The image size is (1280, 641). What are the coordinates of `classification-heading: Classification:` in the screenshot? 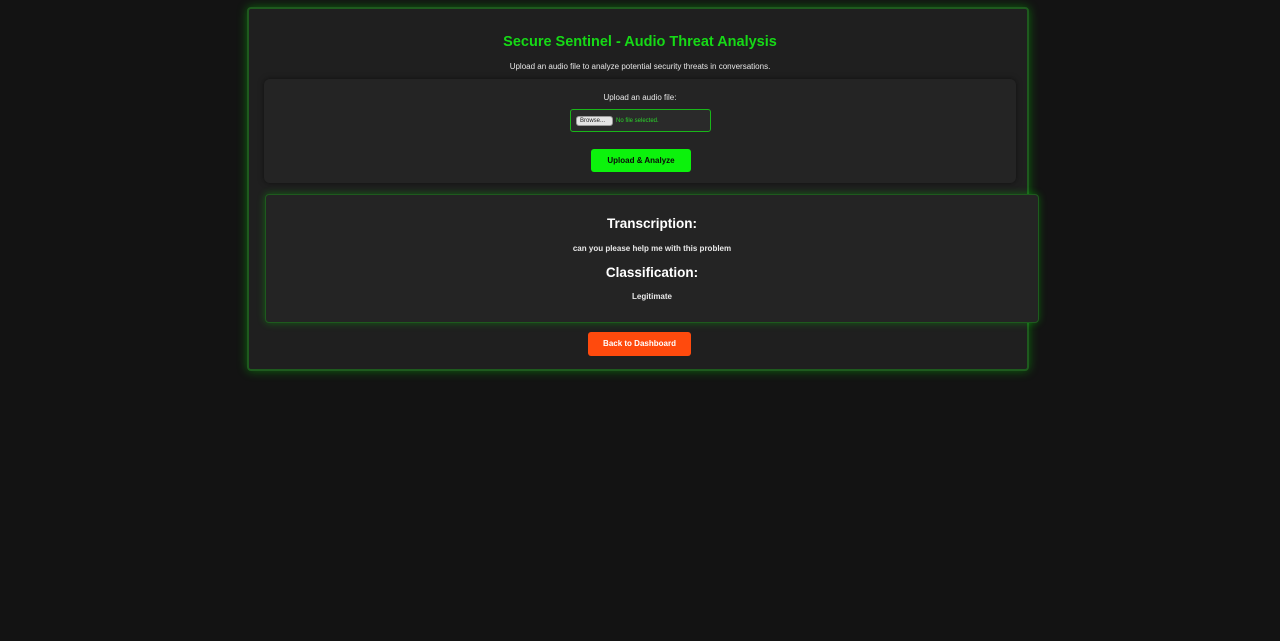 It's located at (652, 272).